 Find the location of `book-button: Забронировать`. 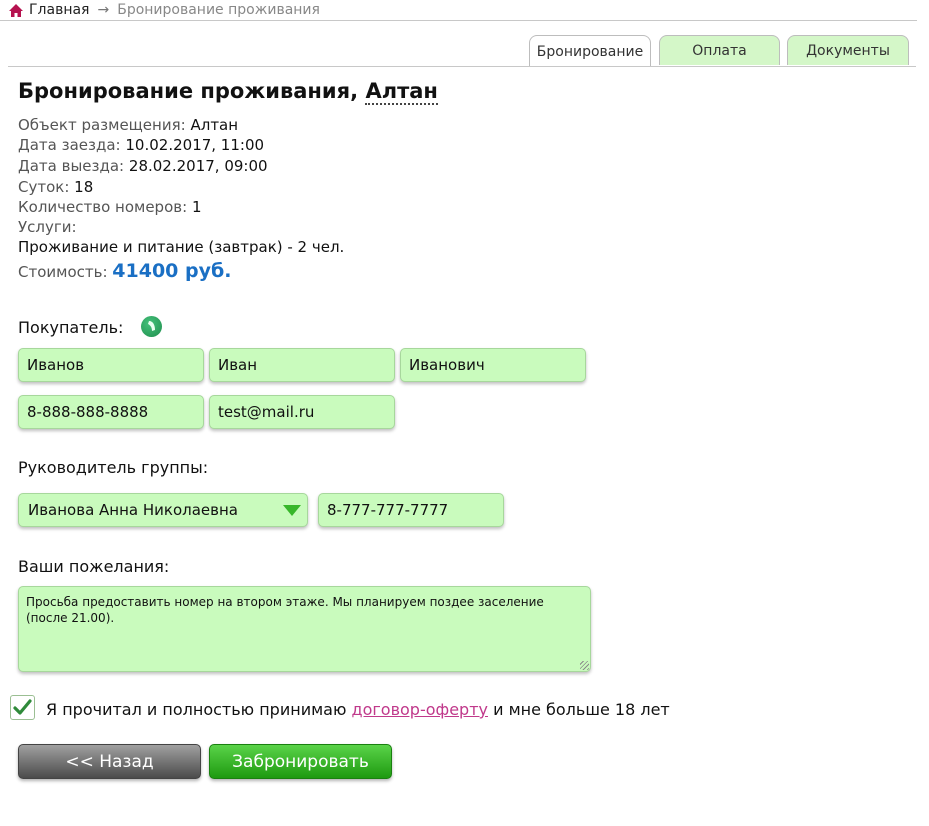

book-button: Забронировать is located at coordinates (300, 761).